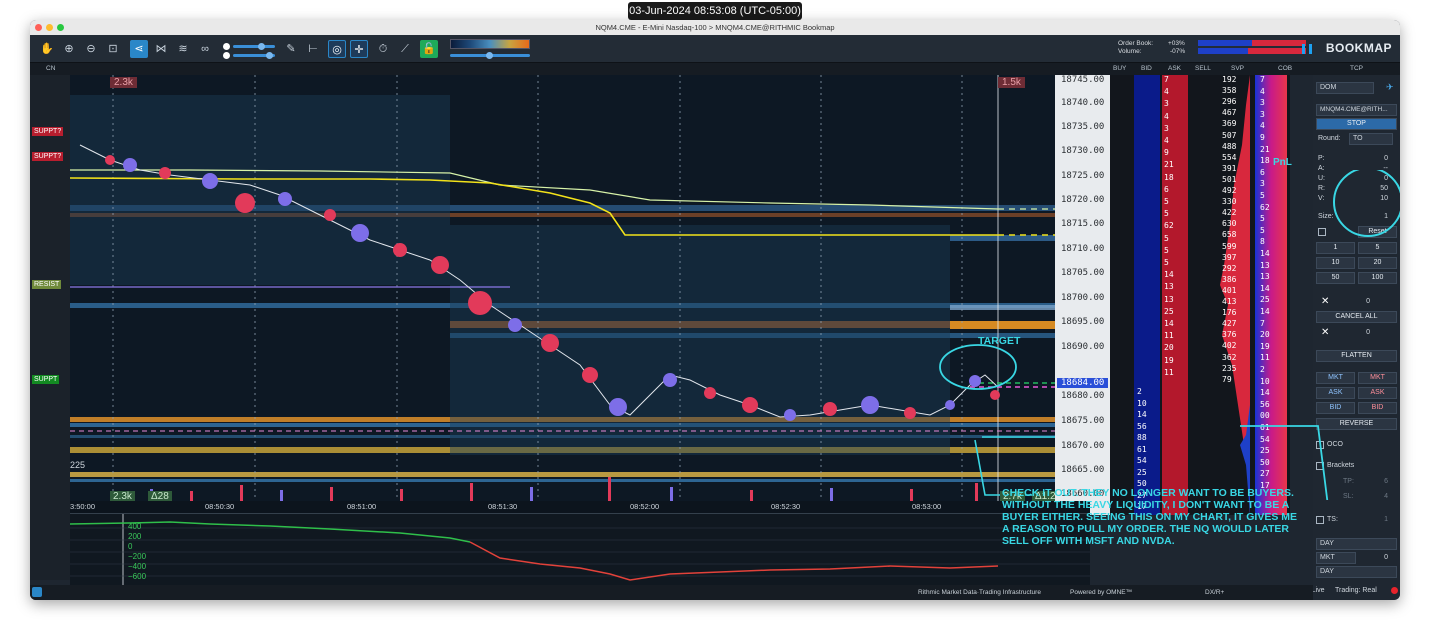 The height and width of the screenshot is (641, 1430). Describe the element at coordinates (50, 327) in the screenshot. I see `level-label-strip: SUPPT? SUPPT? RESIST SUPPT` at that location.